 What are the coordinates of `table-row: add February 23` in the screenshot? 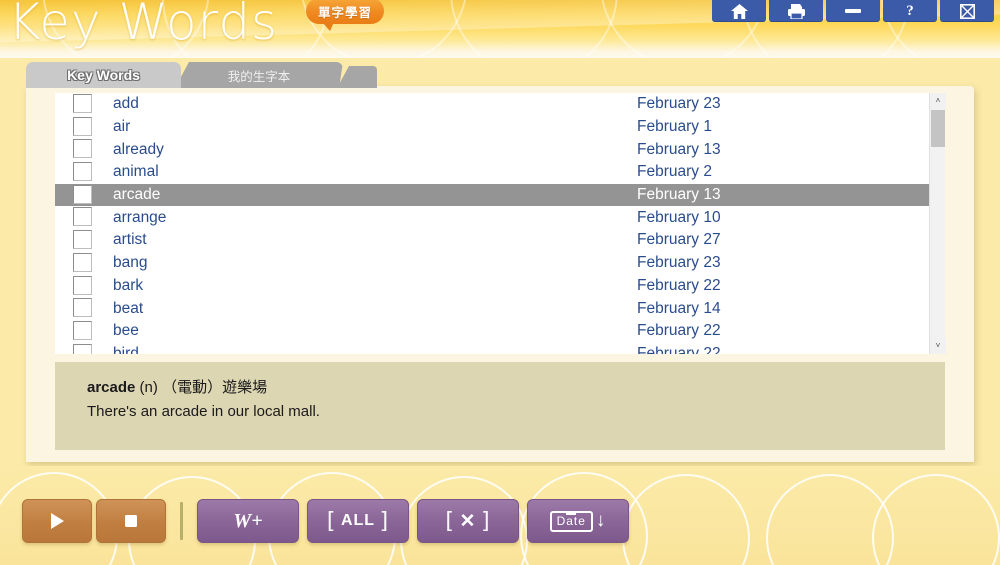 It's located at (500, 104).